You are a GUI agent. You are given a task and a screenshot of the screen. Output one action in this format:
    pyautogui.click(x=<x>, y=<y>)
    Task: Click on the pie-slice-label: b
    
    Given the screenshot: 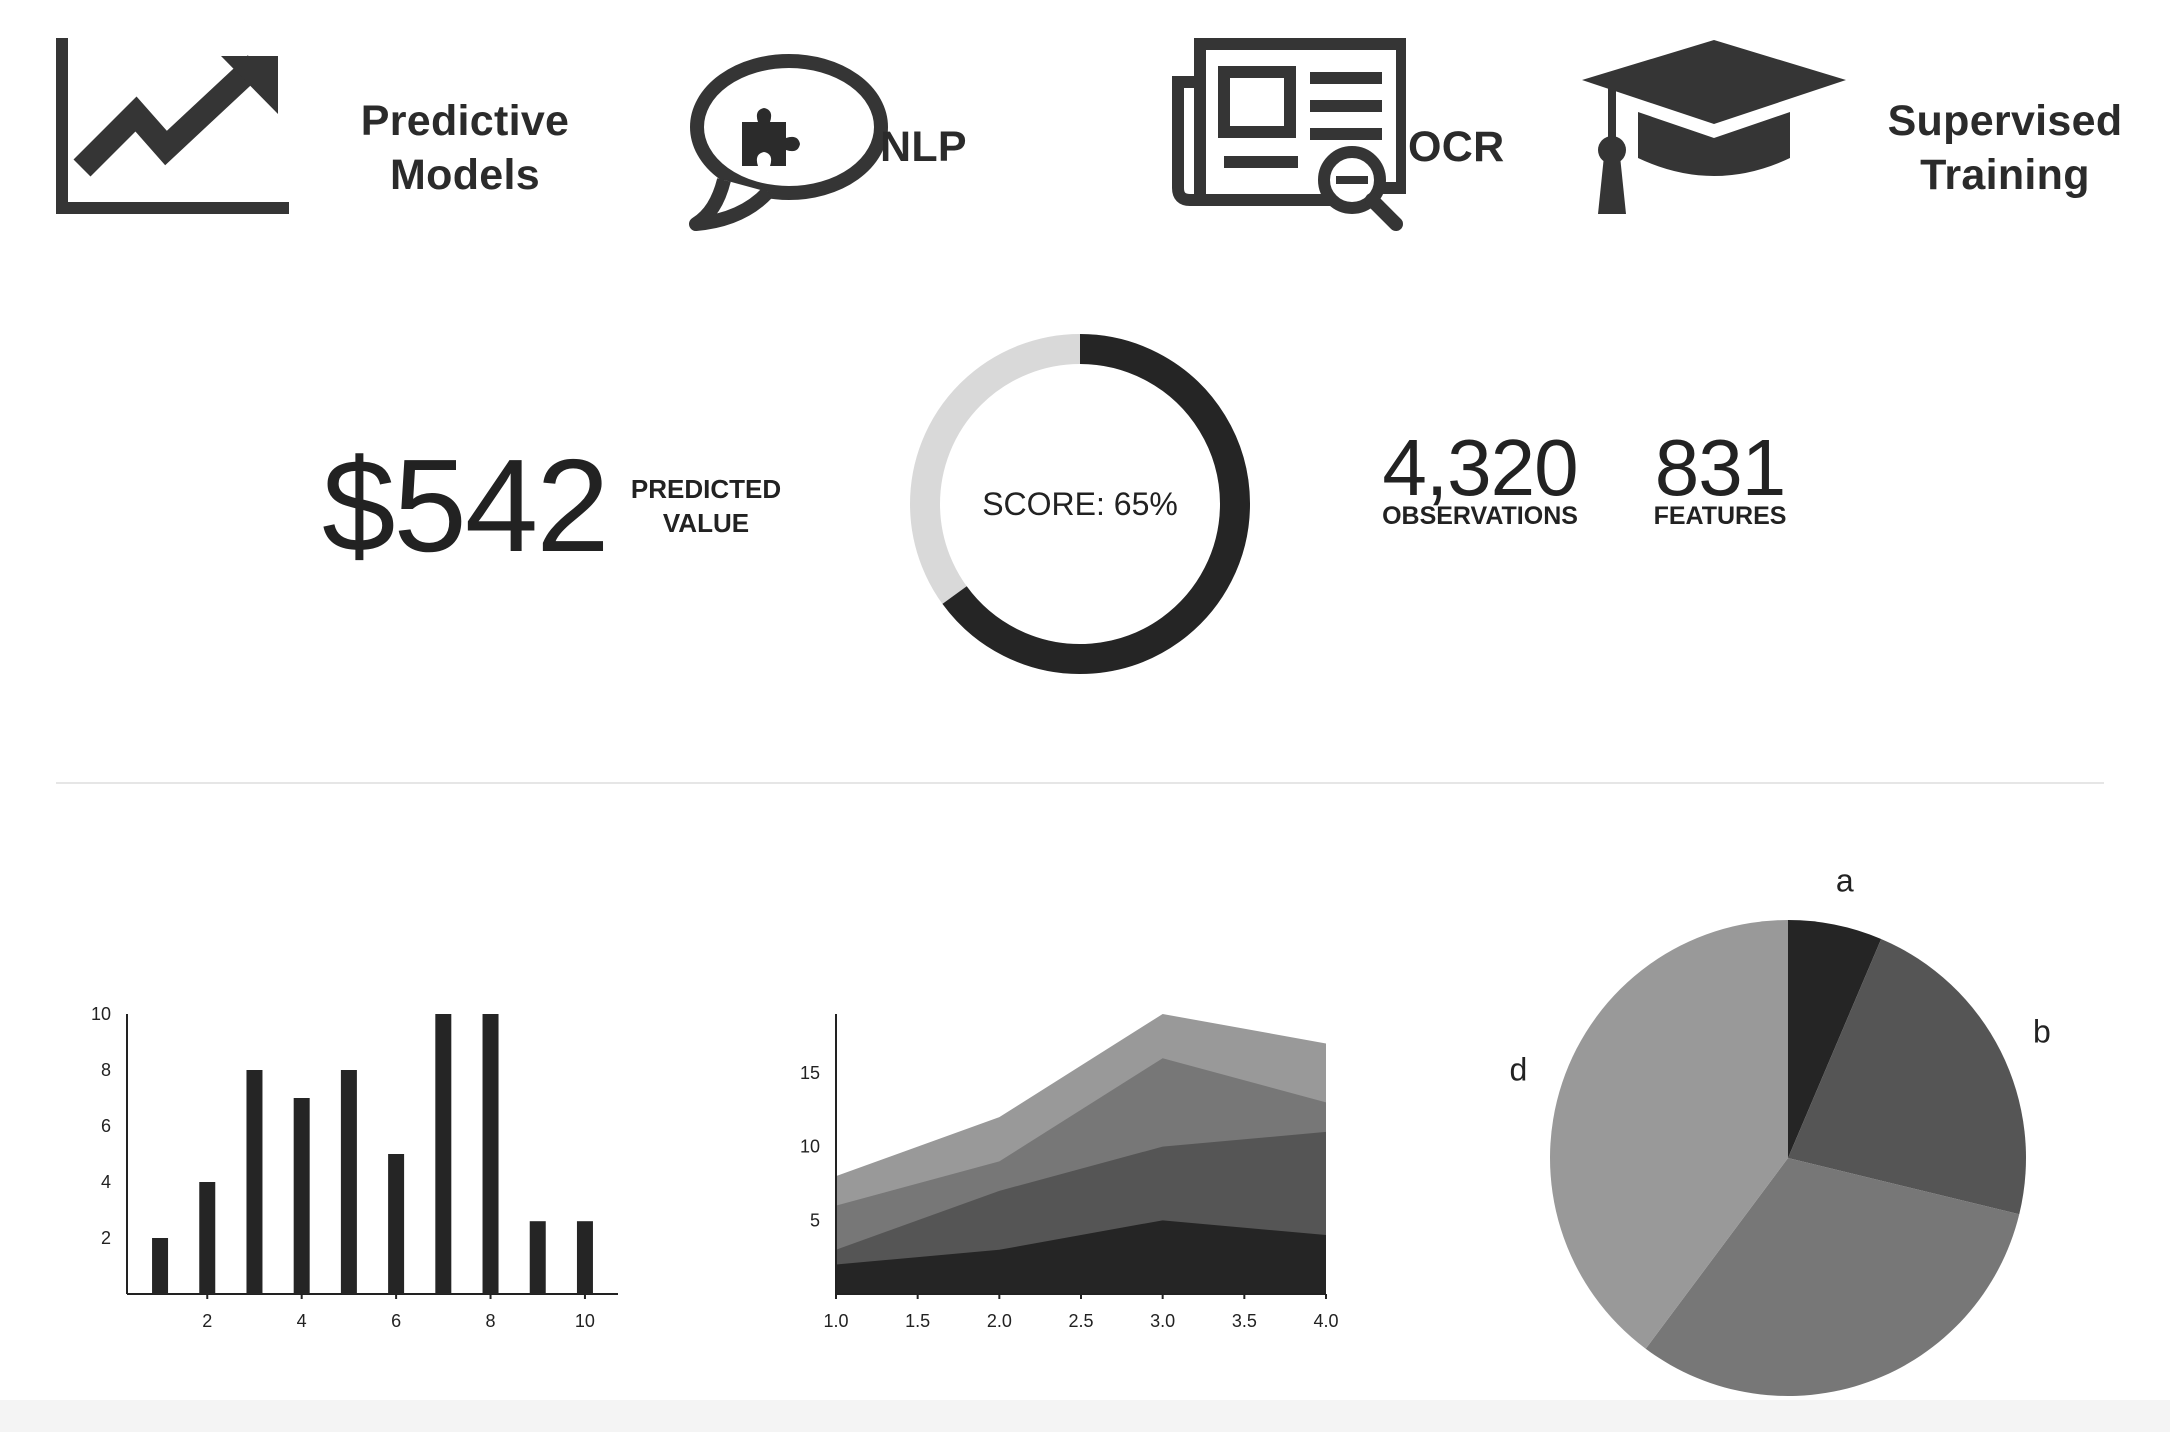 What is the action you would take?
    pyautogui.click(x=2042, y=1032)
    